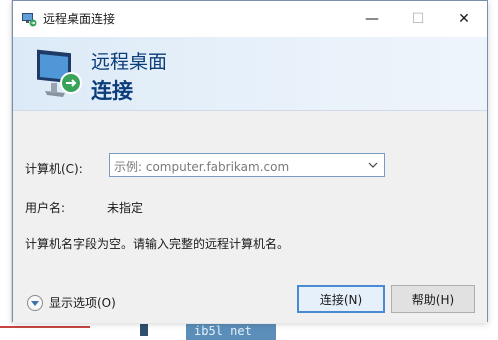 The image size is (498, 340). Describe the element at coordinates (223, 331) in the screenshot. I see `background-text: ib5l net` at that location.